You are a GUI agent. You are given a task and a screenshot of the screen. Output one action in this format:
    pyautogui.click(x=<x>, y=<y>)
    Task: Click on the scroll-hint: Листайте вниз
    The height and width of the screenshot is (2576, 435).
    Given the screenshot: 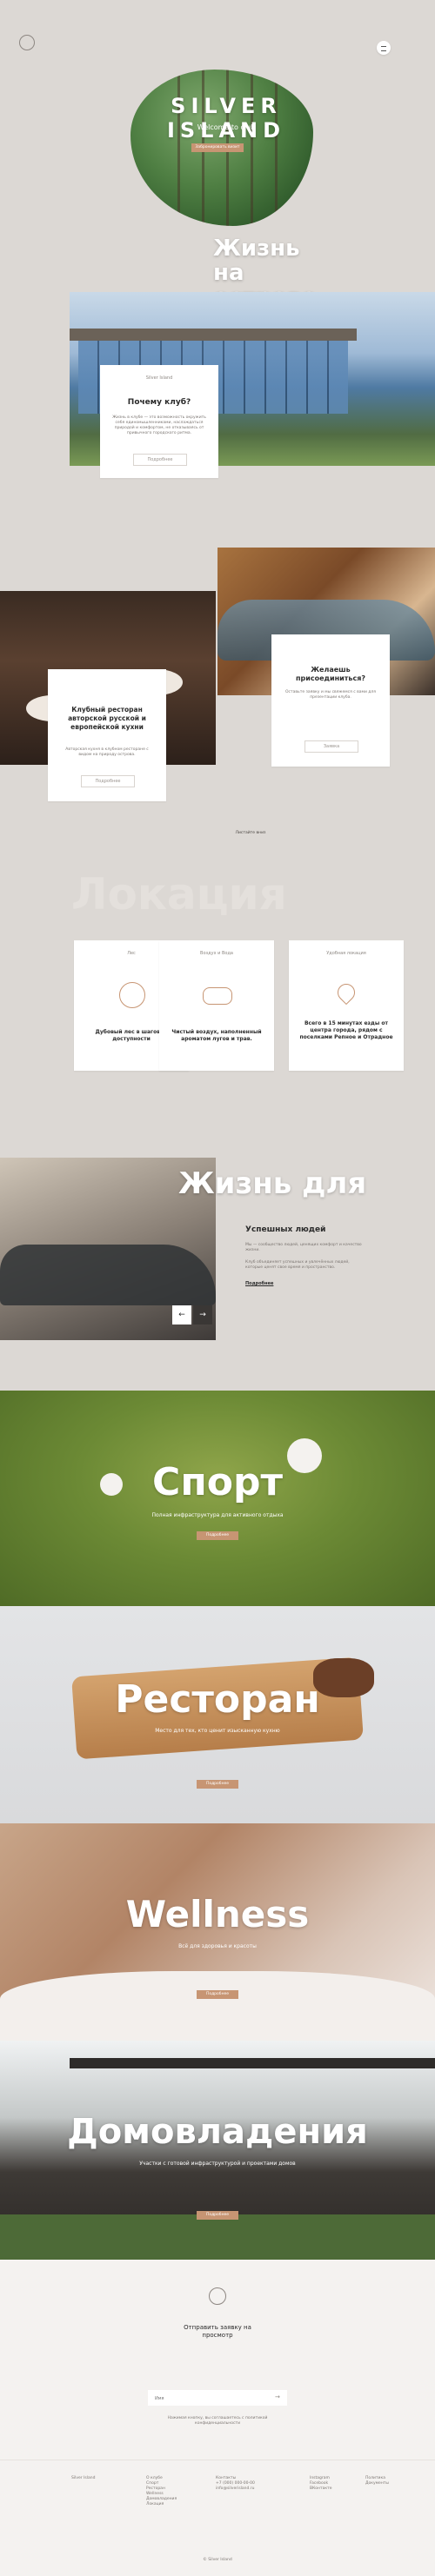 What is the action you would take?
    pyautogui.click(x=250, y=833)
    